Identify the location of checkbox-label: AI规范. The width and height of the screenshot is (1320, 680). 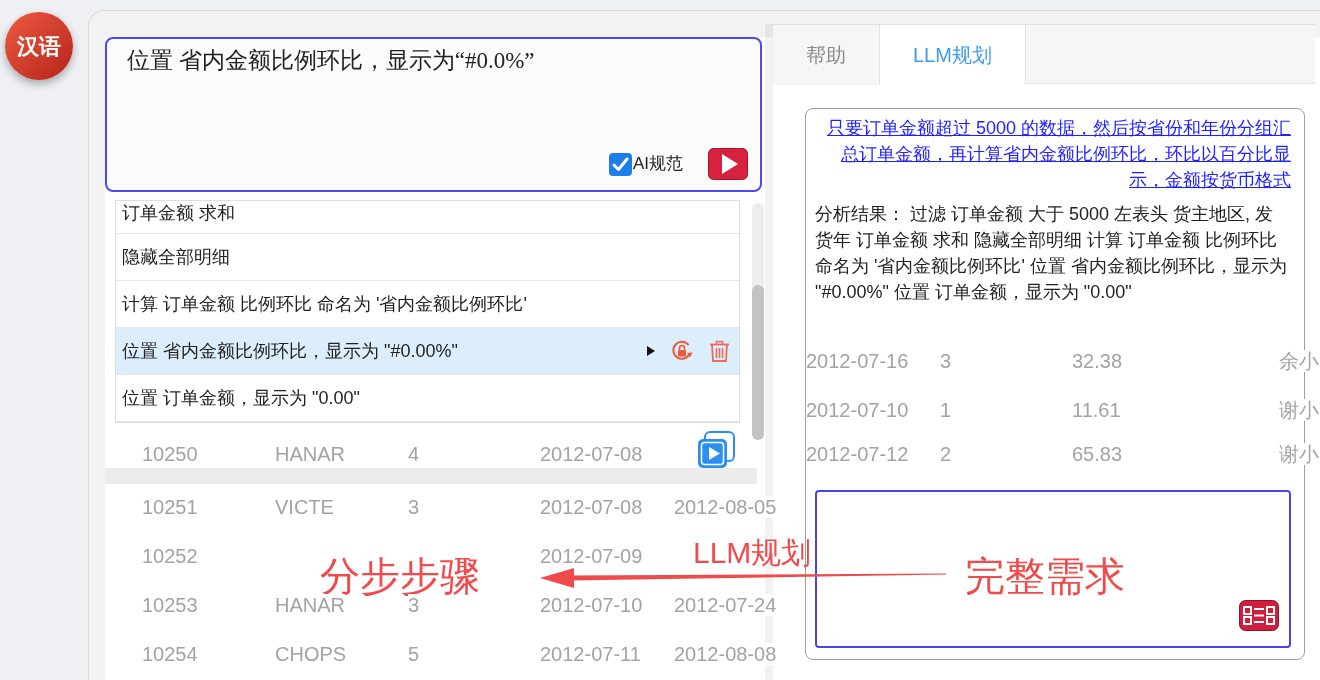
(657, 164).